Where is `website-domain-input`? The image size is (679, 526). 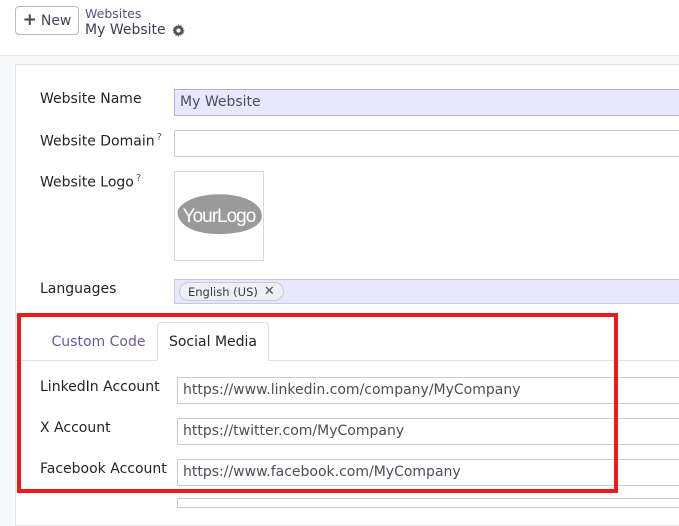
website-domain-input is located at coordinates (426, 143).